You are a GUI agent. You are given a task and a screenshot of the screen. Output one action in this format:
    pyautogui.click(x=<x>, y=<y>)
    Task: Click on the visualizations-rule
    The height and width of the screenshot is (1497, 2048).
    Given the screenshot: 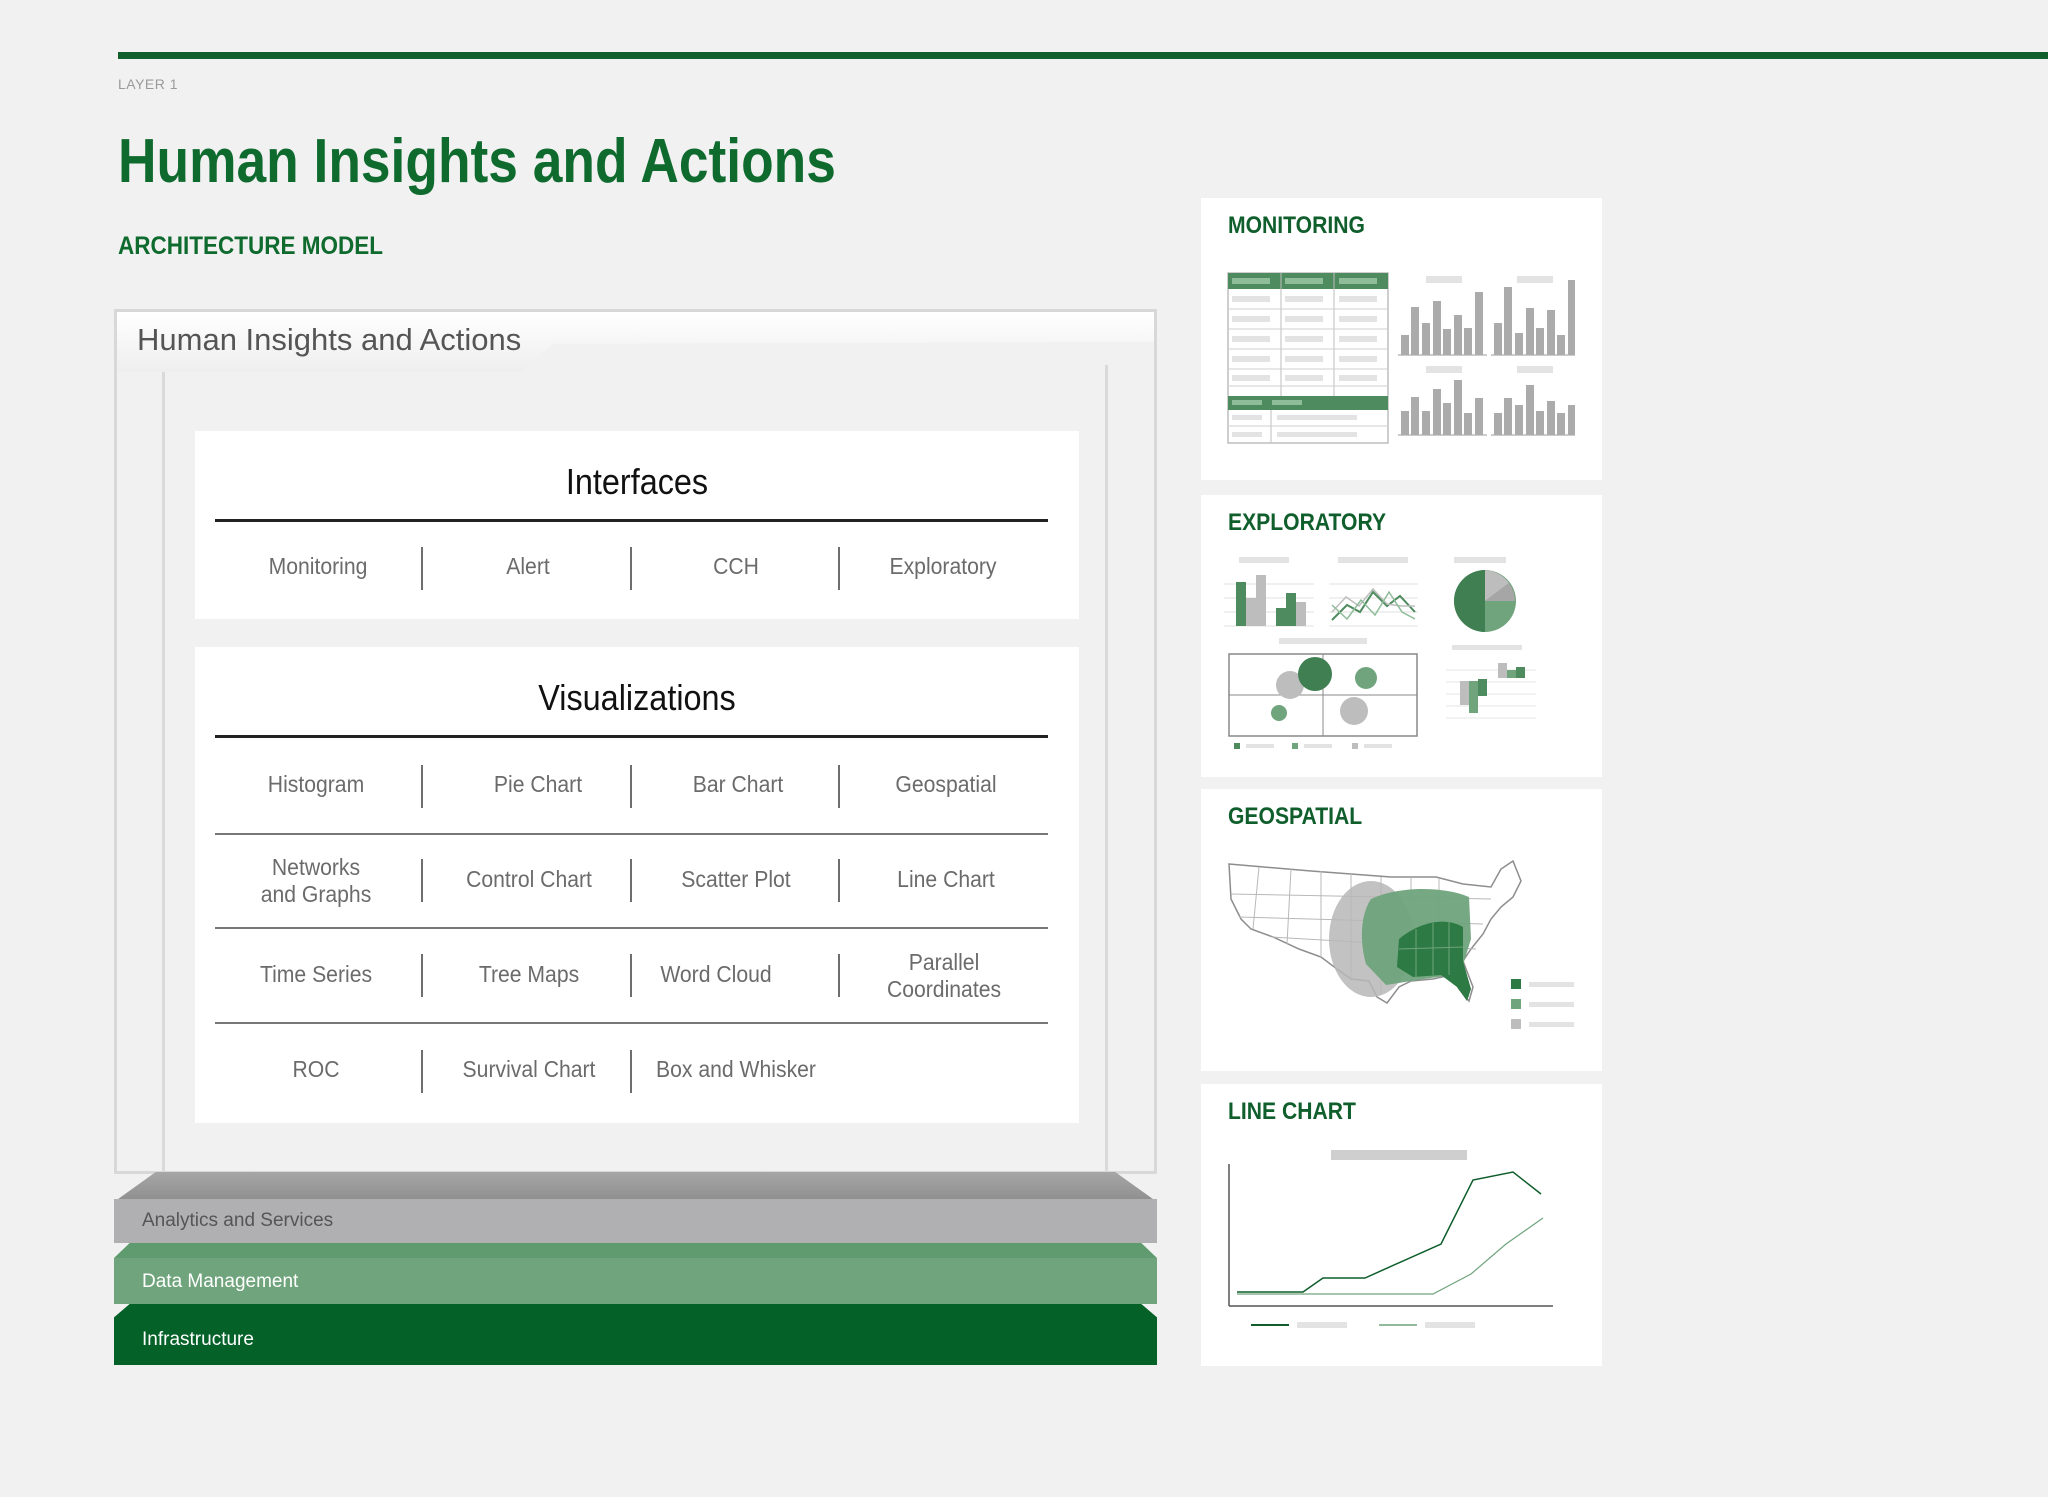 What is the action you would take?
    pyautogui.click(x=631, y=736)
    